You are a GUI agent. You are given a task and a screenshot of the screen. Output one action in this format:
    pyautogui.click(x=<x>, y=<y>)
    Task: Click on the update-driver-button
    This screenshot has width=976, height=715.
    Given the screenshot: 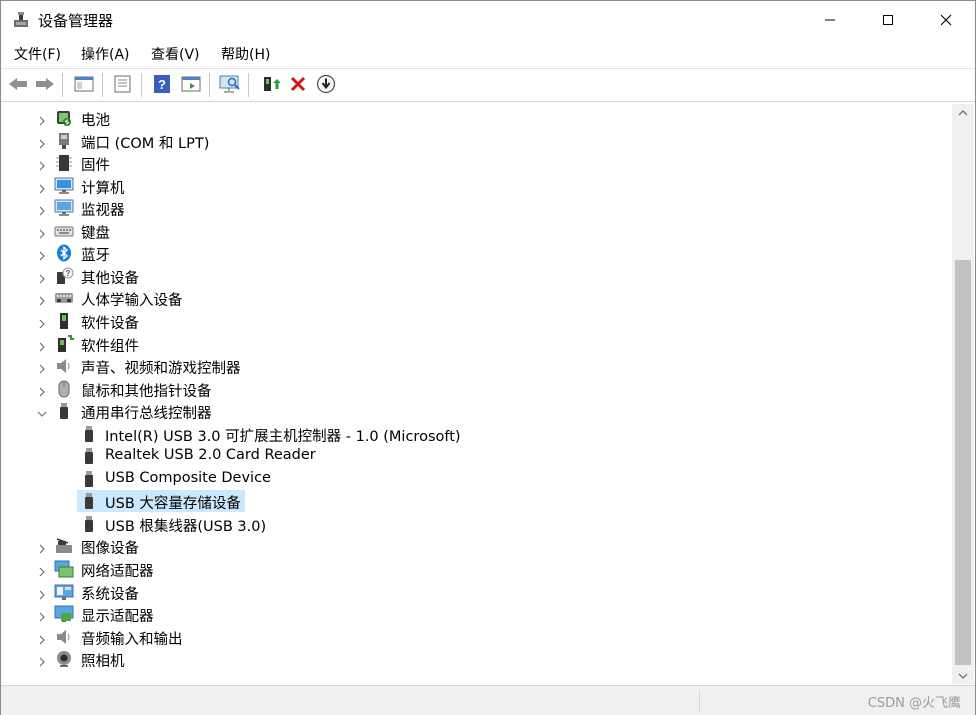 What is the action you would take?
    pyautogui.click(x=270, y=84)
    